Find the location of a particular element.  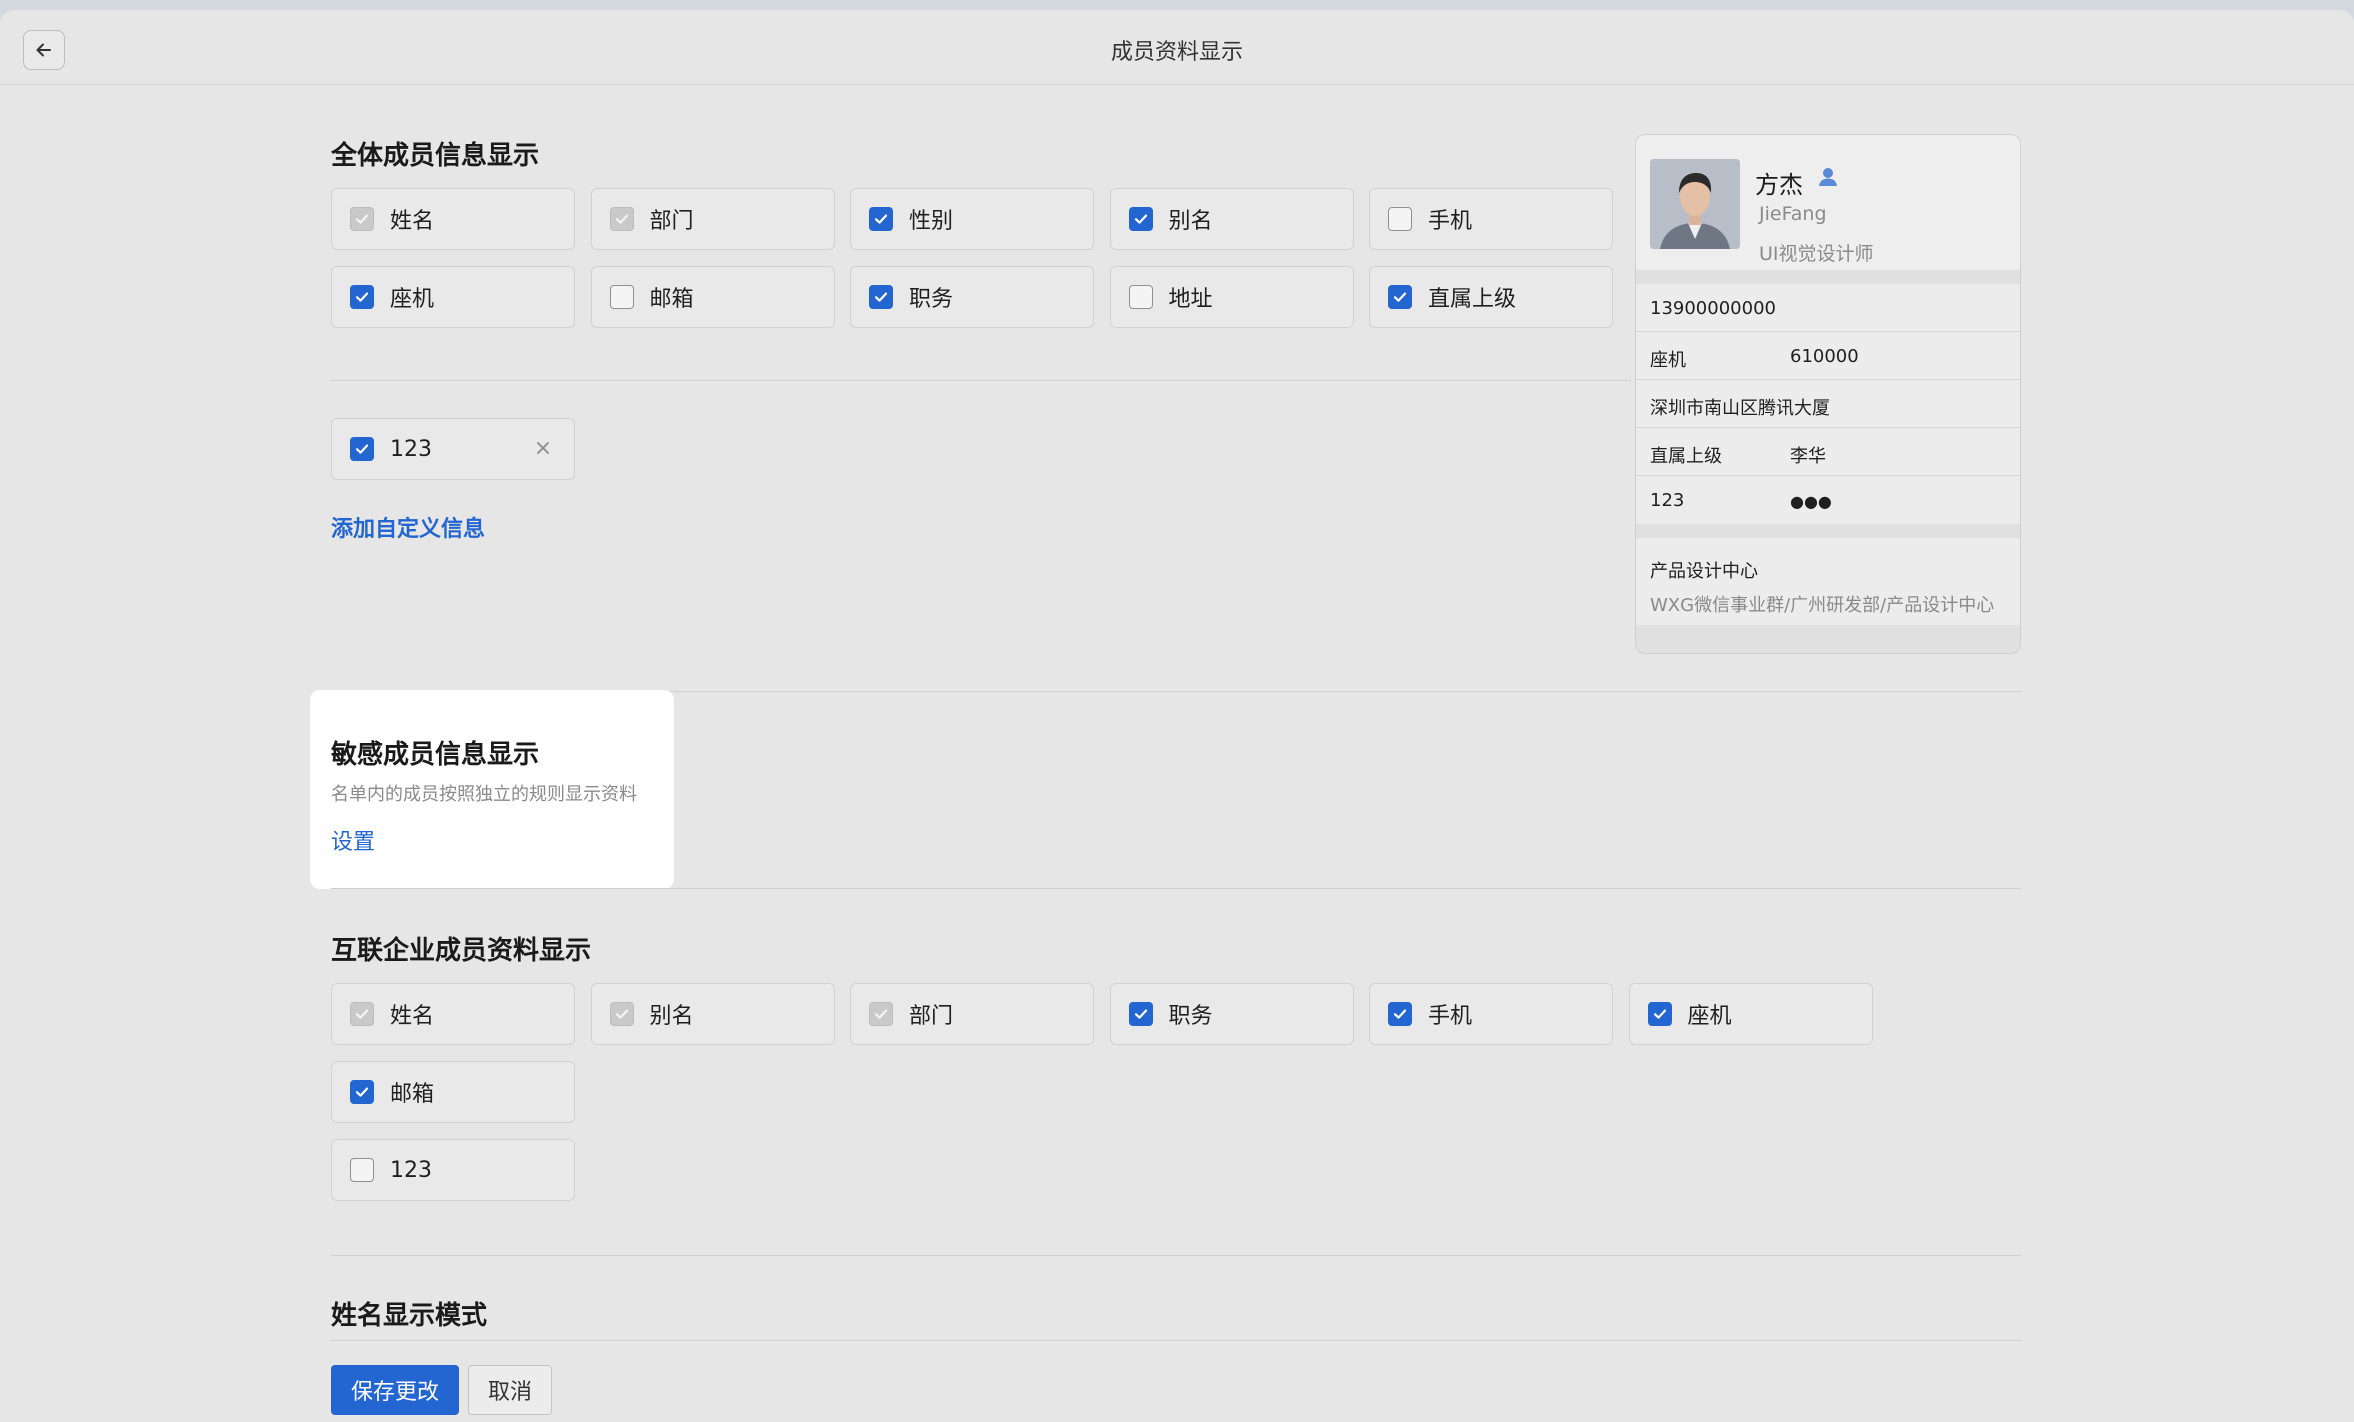

card-address-row: 深圳市南山区腾讯大厦 is located at coordinates (1828, 404).